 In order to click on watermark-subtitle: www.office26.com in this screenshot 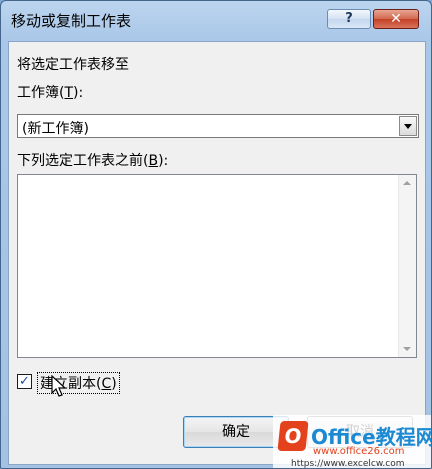, I will do `click(359, 451)`.